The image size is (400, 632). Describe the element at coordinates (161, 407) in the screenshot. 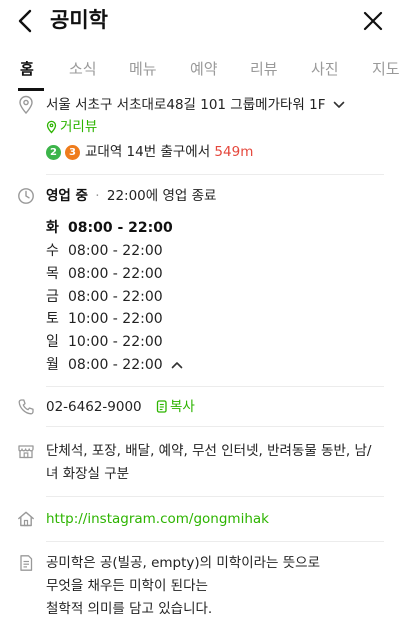

I see `copy-icon` at that location.